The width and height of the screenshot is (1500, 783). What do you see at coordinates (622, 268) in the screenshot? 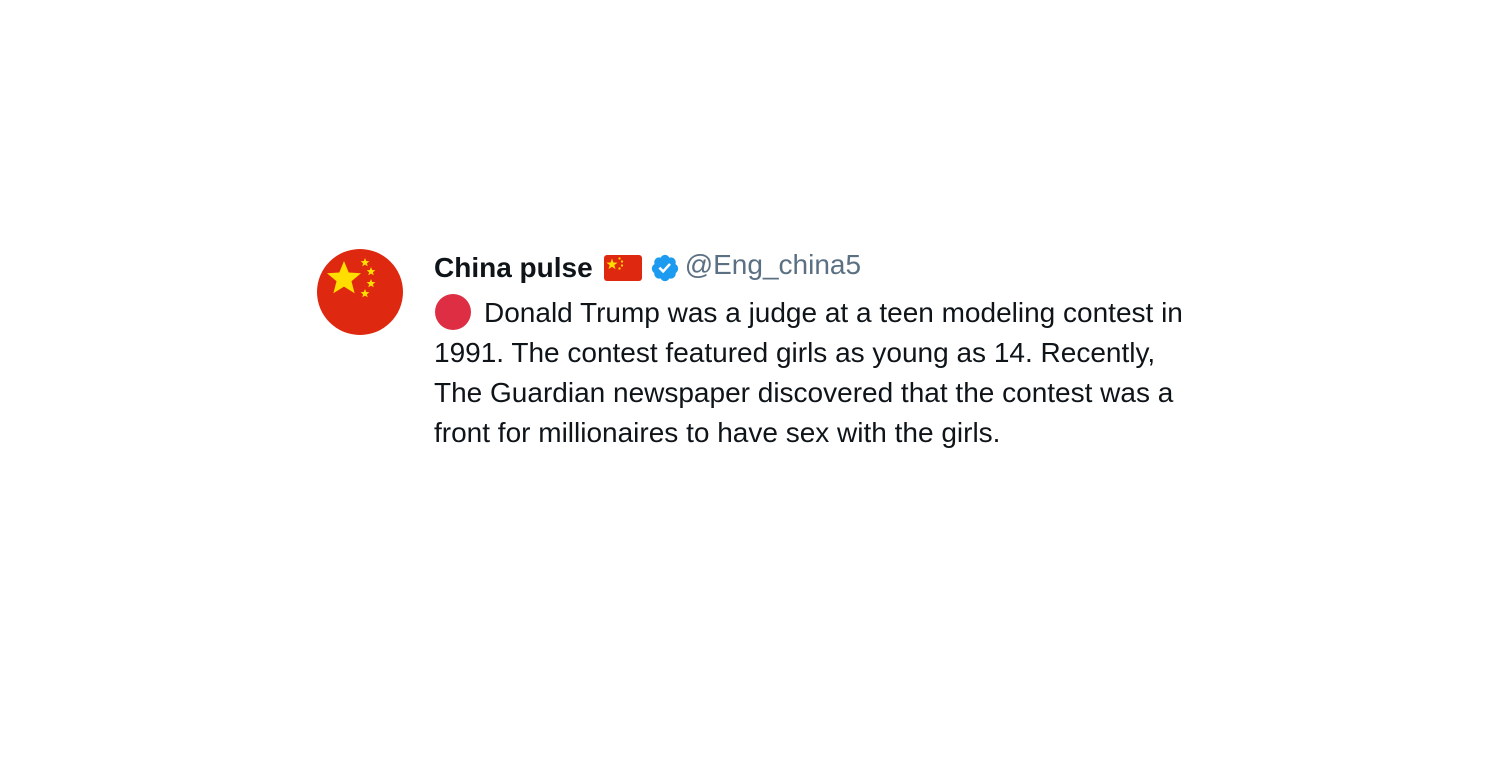
I see `china-flag-icon` at bounding box center [622, 268].